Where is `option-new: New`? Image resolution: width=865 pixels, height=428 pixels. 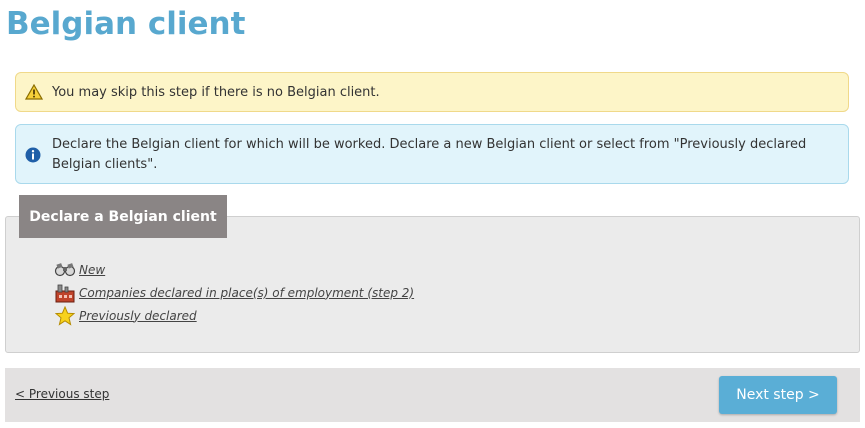
option-new: New is located at coordinates (234, 269).